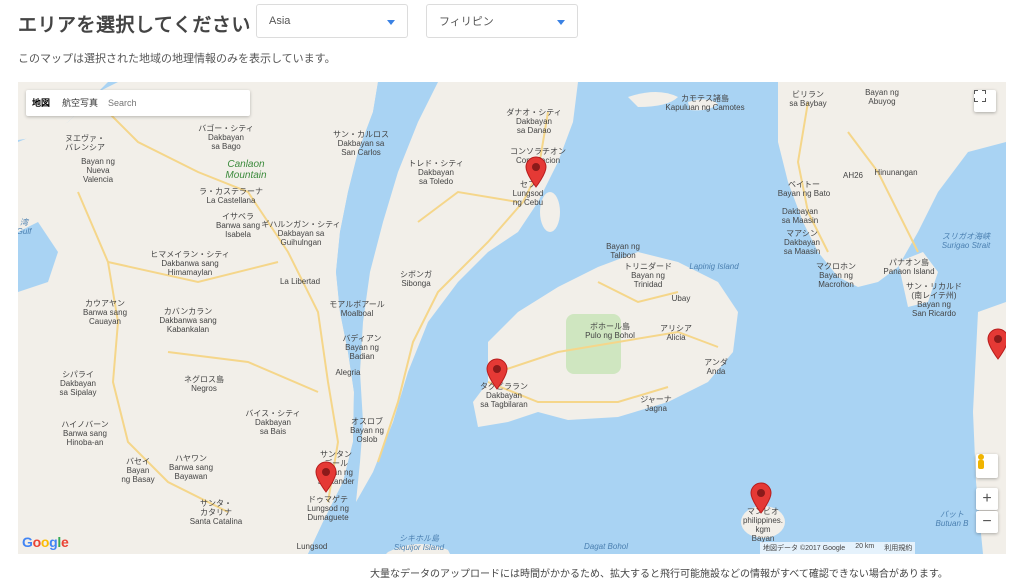  I want to click on zoom-out-button: −, so click(987, 522).